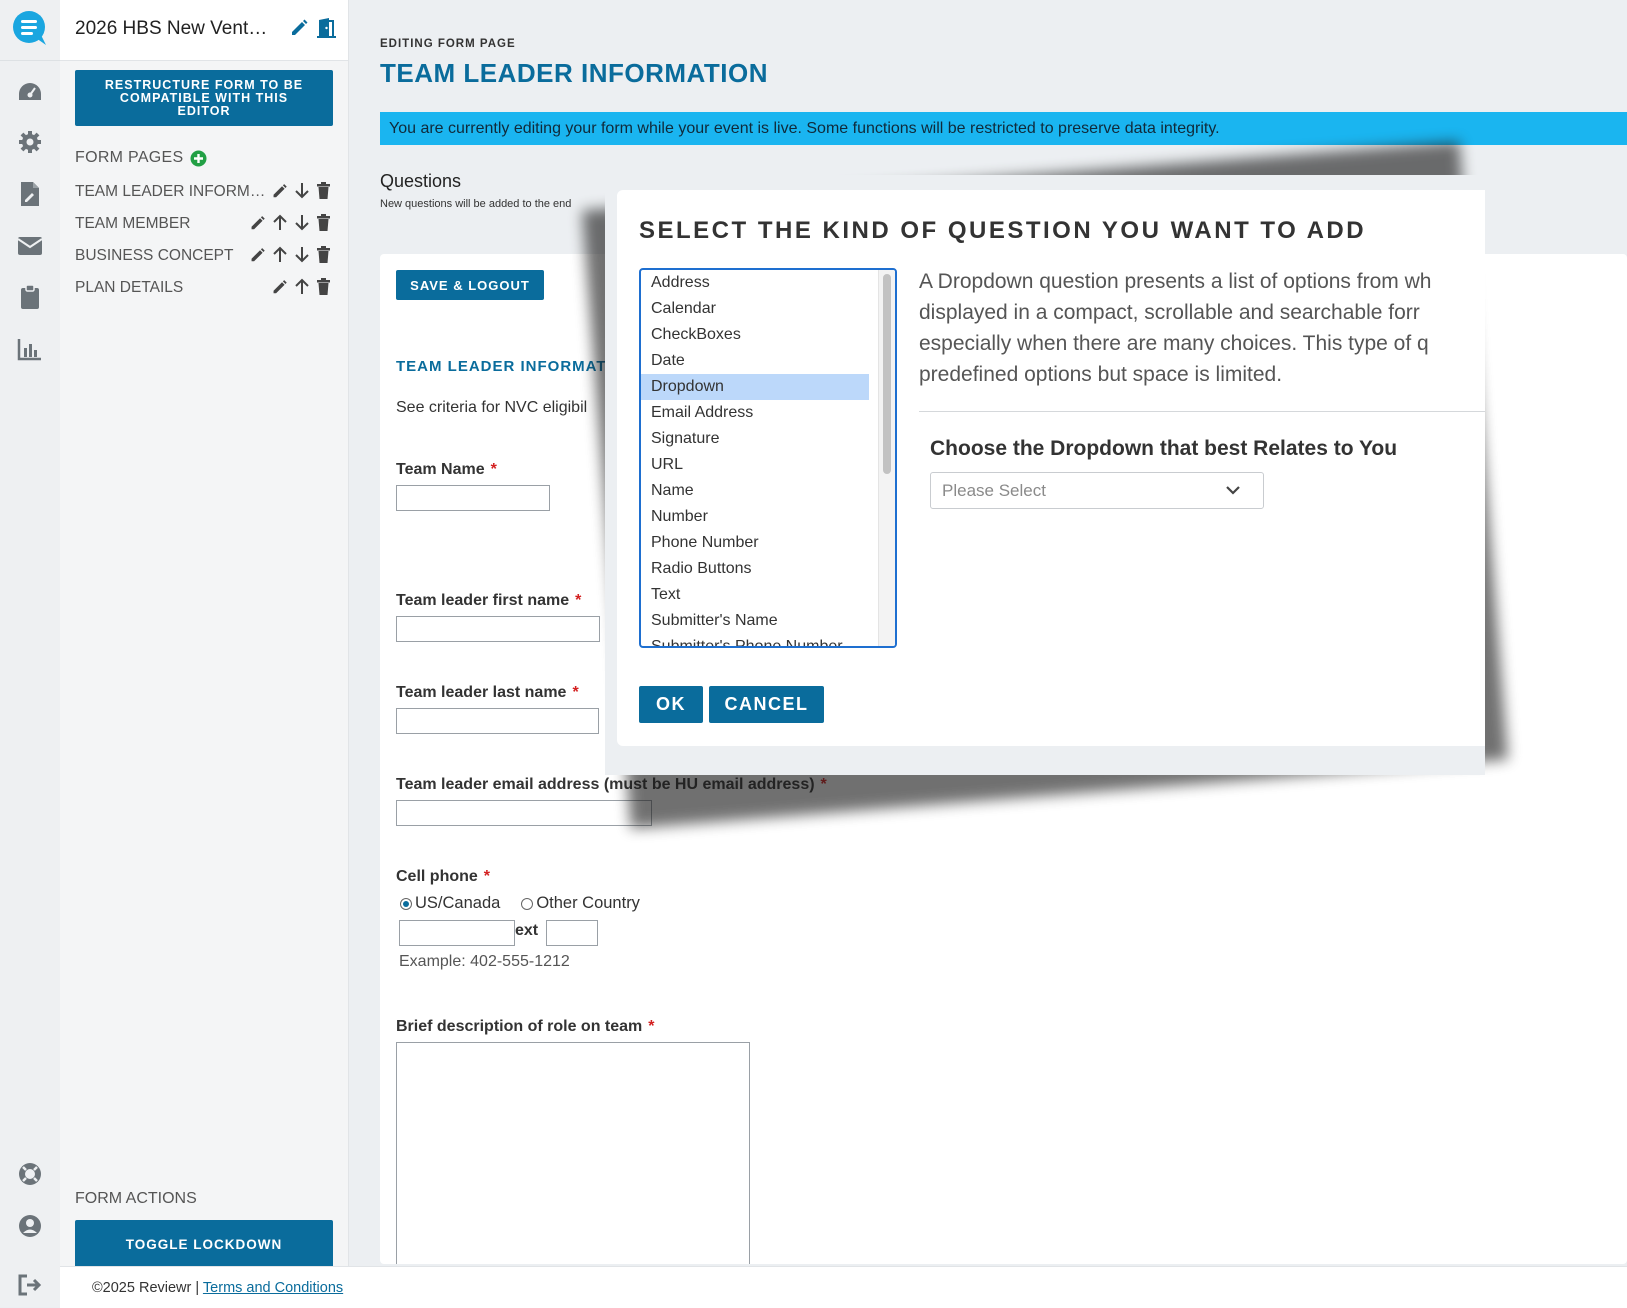 The image size is (1627, 1308). I want to click on clipboard-icon, so click(30, 297).